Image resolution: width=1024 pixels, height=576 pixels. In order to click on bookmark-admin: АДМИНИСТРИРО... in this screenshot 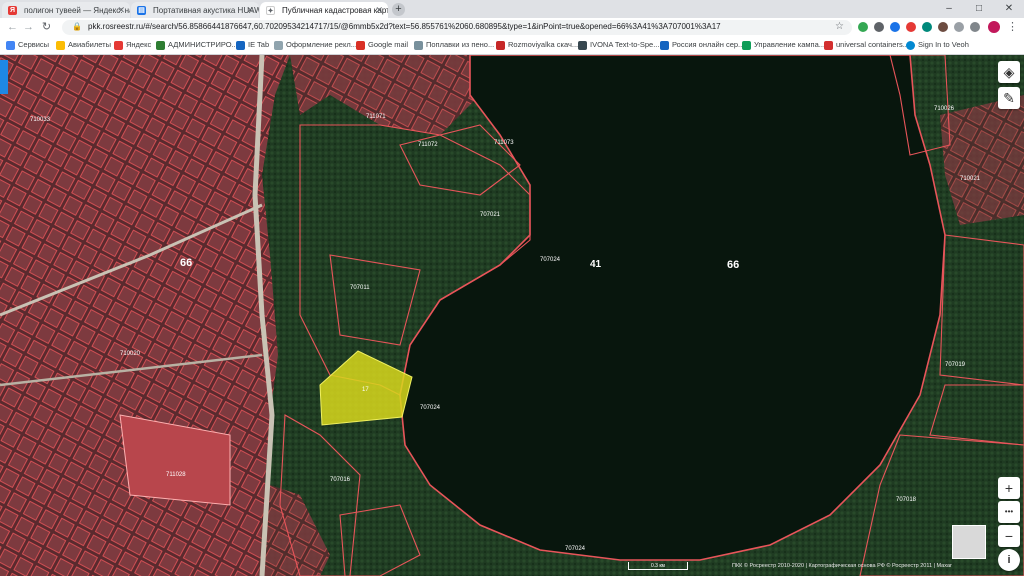, I will do `click(197, 45)`.